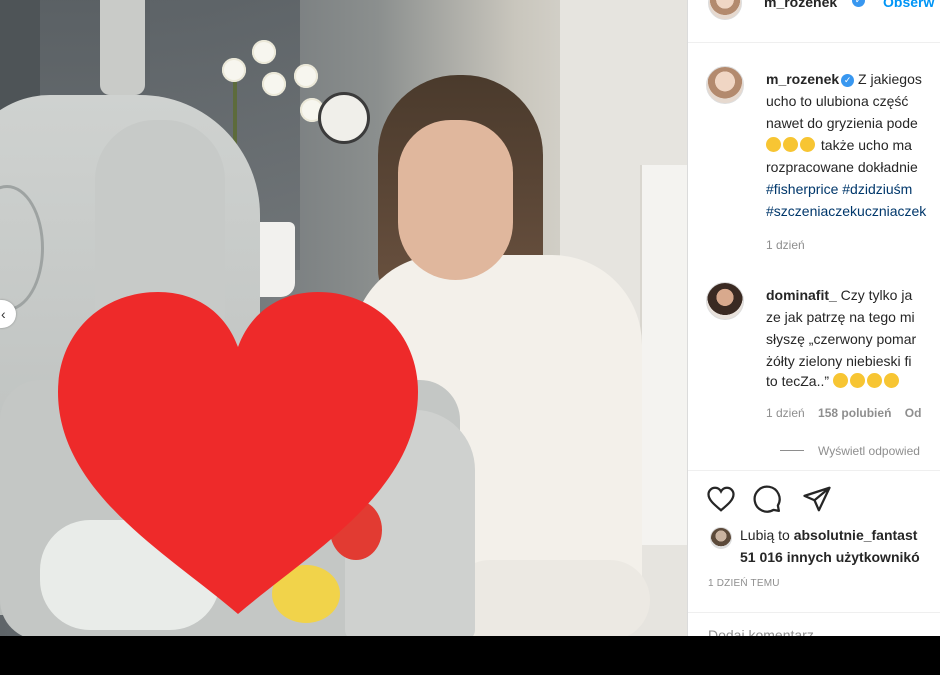  I want to click on view-replies-label: Wyświetl odpowied, so click(869, 451).